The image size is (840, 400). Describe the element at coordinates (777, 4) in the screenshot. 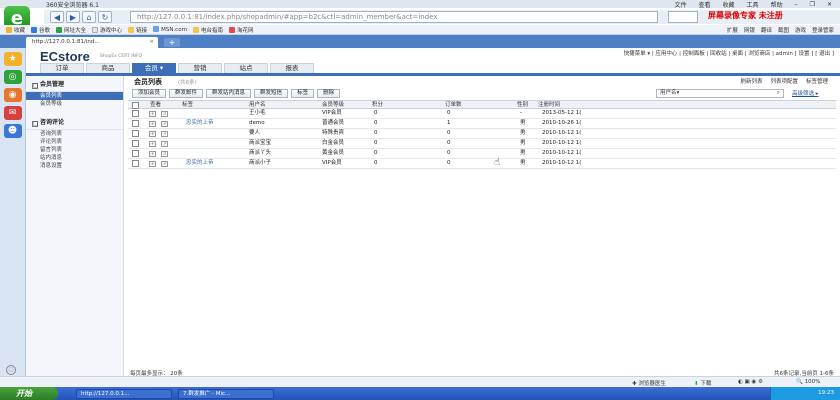

I see `menu-help: 帮助` at that location.